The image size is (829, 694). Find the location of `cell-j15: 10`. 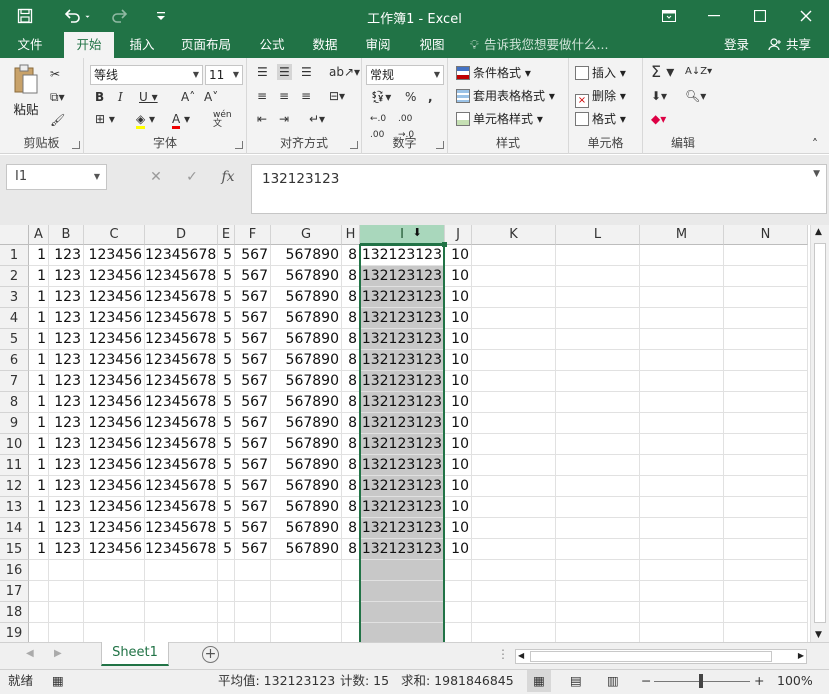

cell-j15: 10 is located at coordinates (458, 549).